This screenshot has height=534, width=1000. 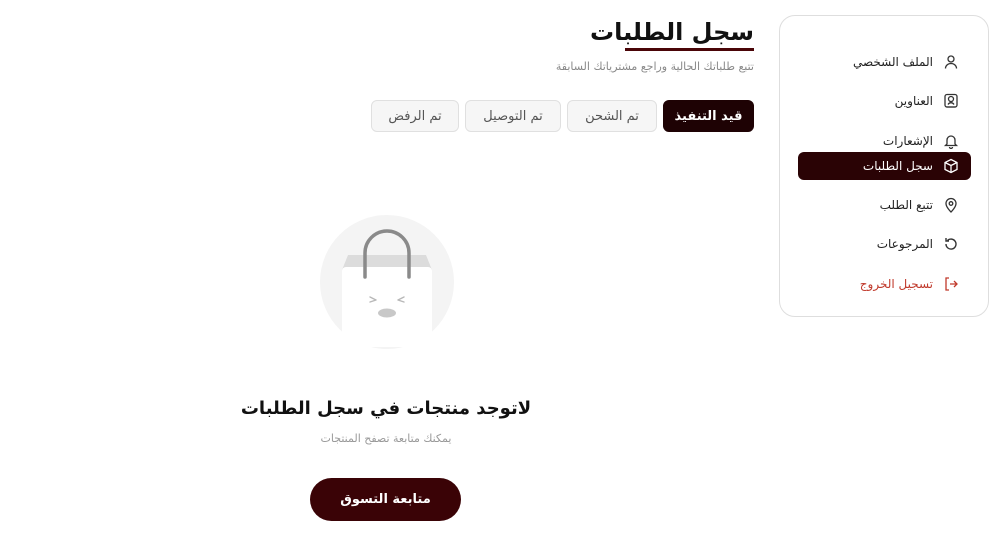 What do you see at coordinates (387, 288) in the screenshot?
I see `shopping-bag-icon` at bounding box center [387, 288].